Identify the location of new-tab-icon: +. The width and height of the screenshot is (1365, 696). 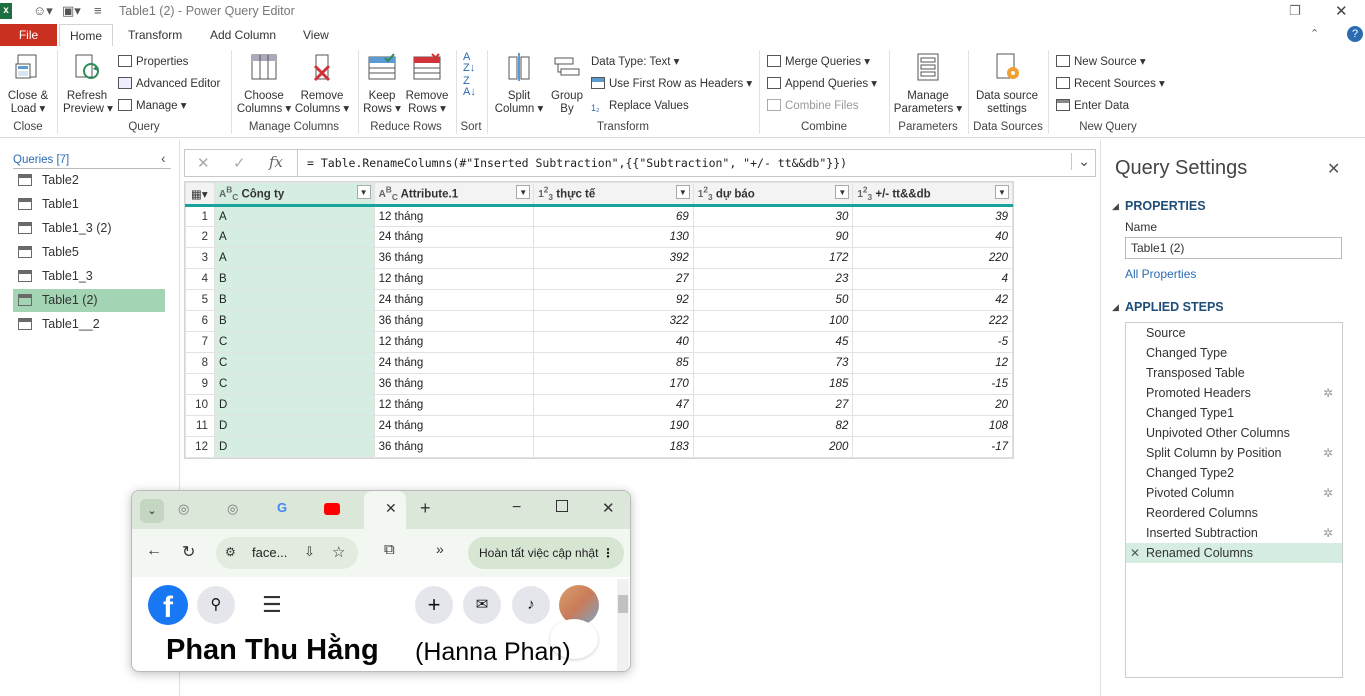
(425, 508).